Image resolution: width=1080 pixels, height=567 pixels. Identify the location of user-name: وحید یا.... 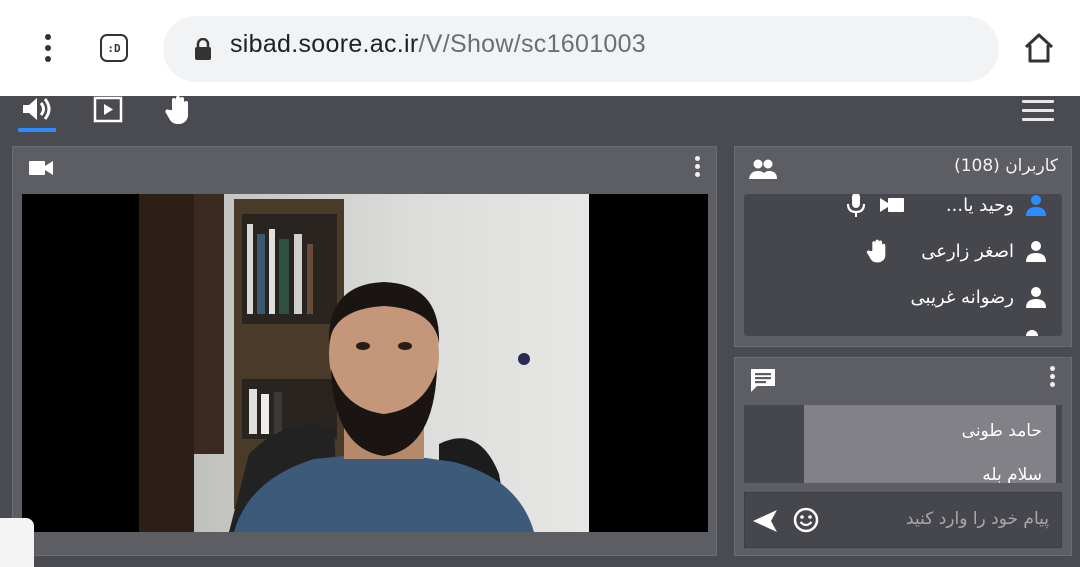
(979, 205).